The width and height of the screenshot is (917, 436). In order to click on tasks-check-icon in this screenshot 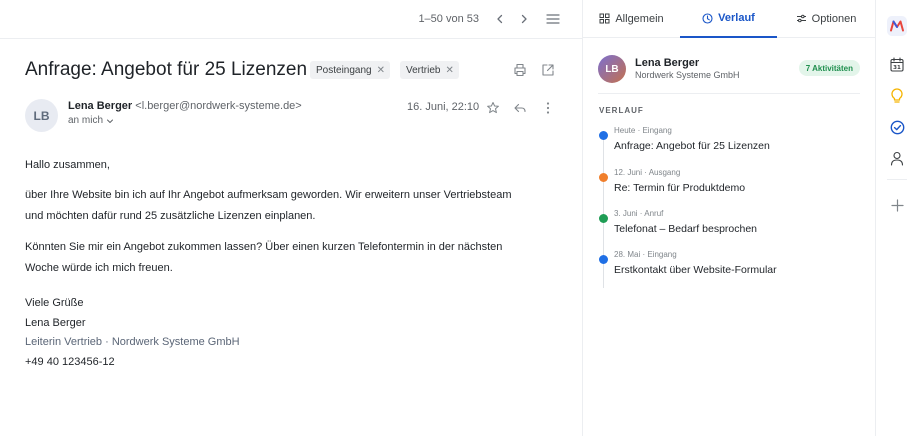, I will do `click(897, 127)`.